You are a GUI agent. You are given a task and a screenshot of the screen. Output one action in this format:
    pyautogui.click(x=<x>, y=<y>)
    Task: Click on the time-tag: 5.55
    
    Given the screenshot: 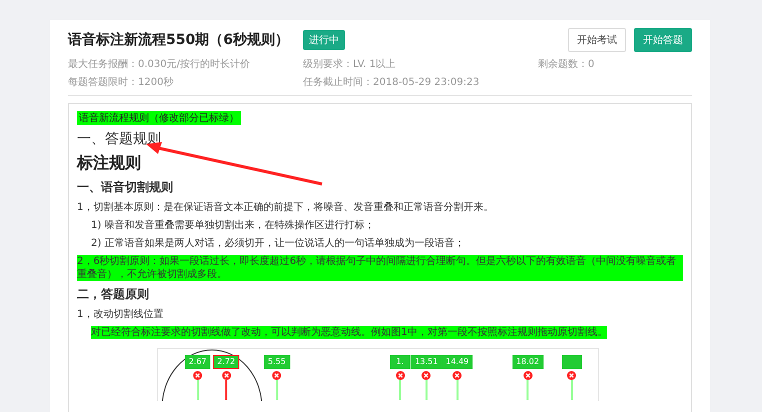 What is the action you would take?
    pyautogui.click(x=277, y=362)
    